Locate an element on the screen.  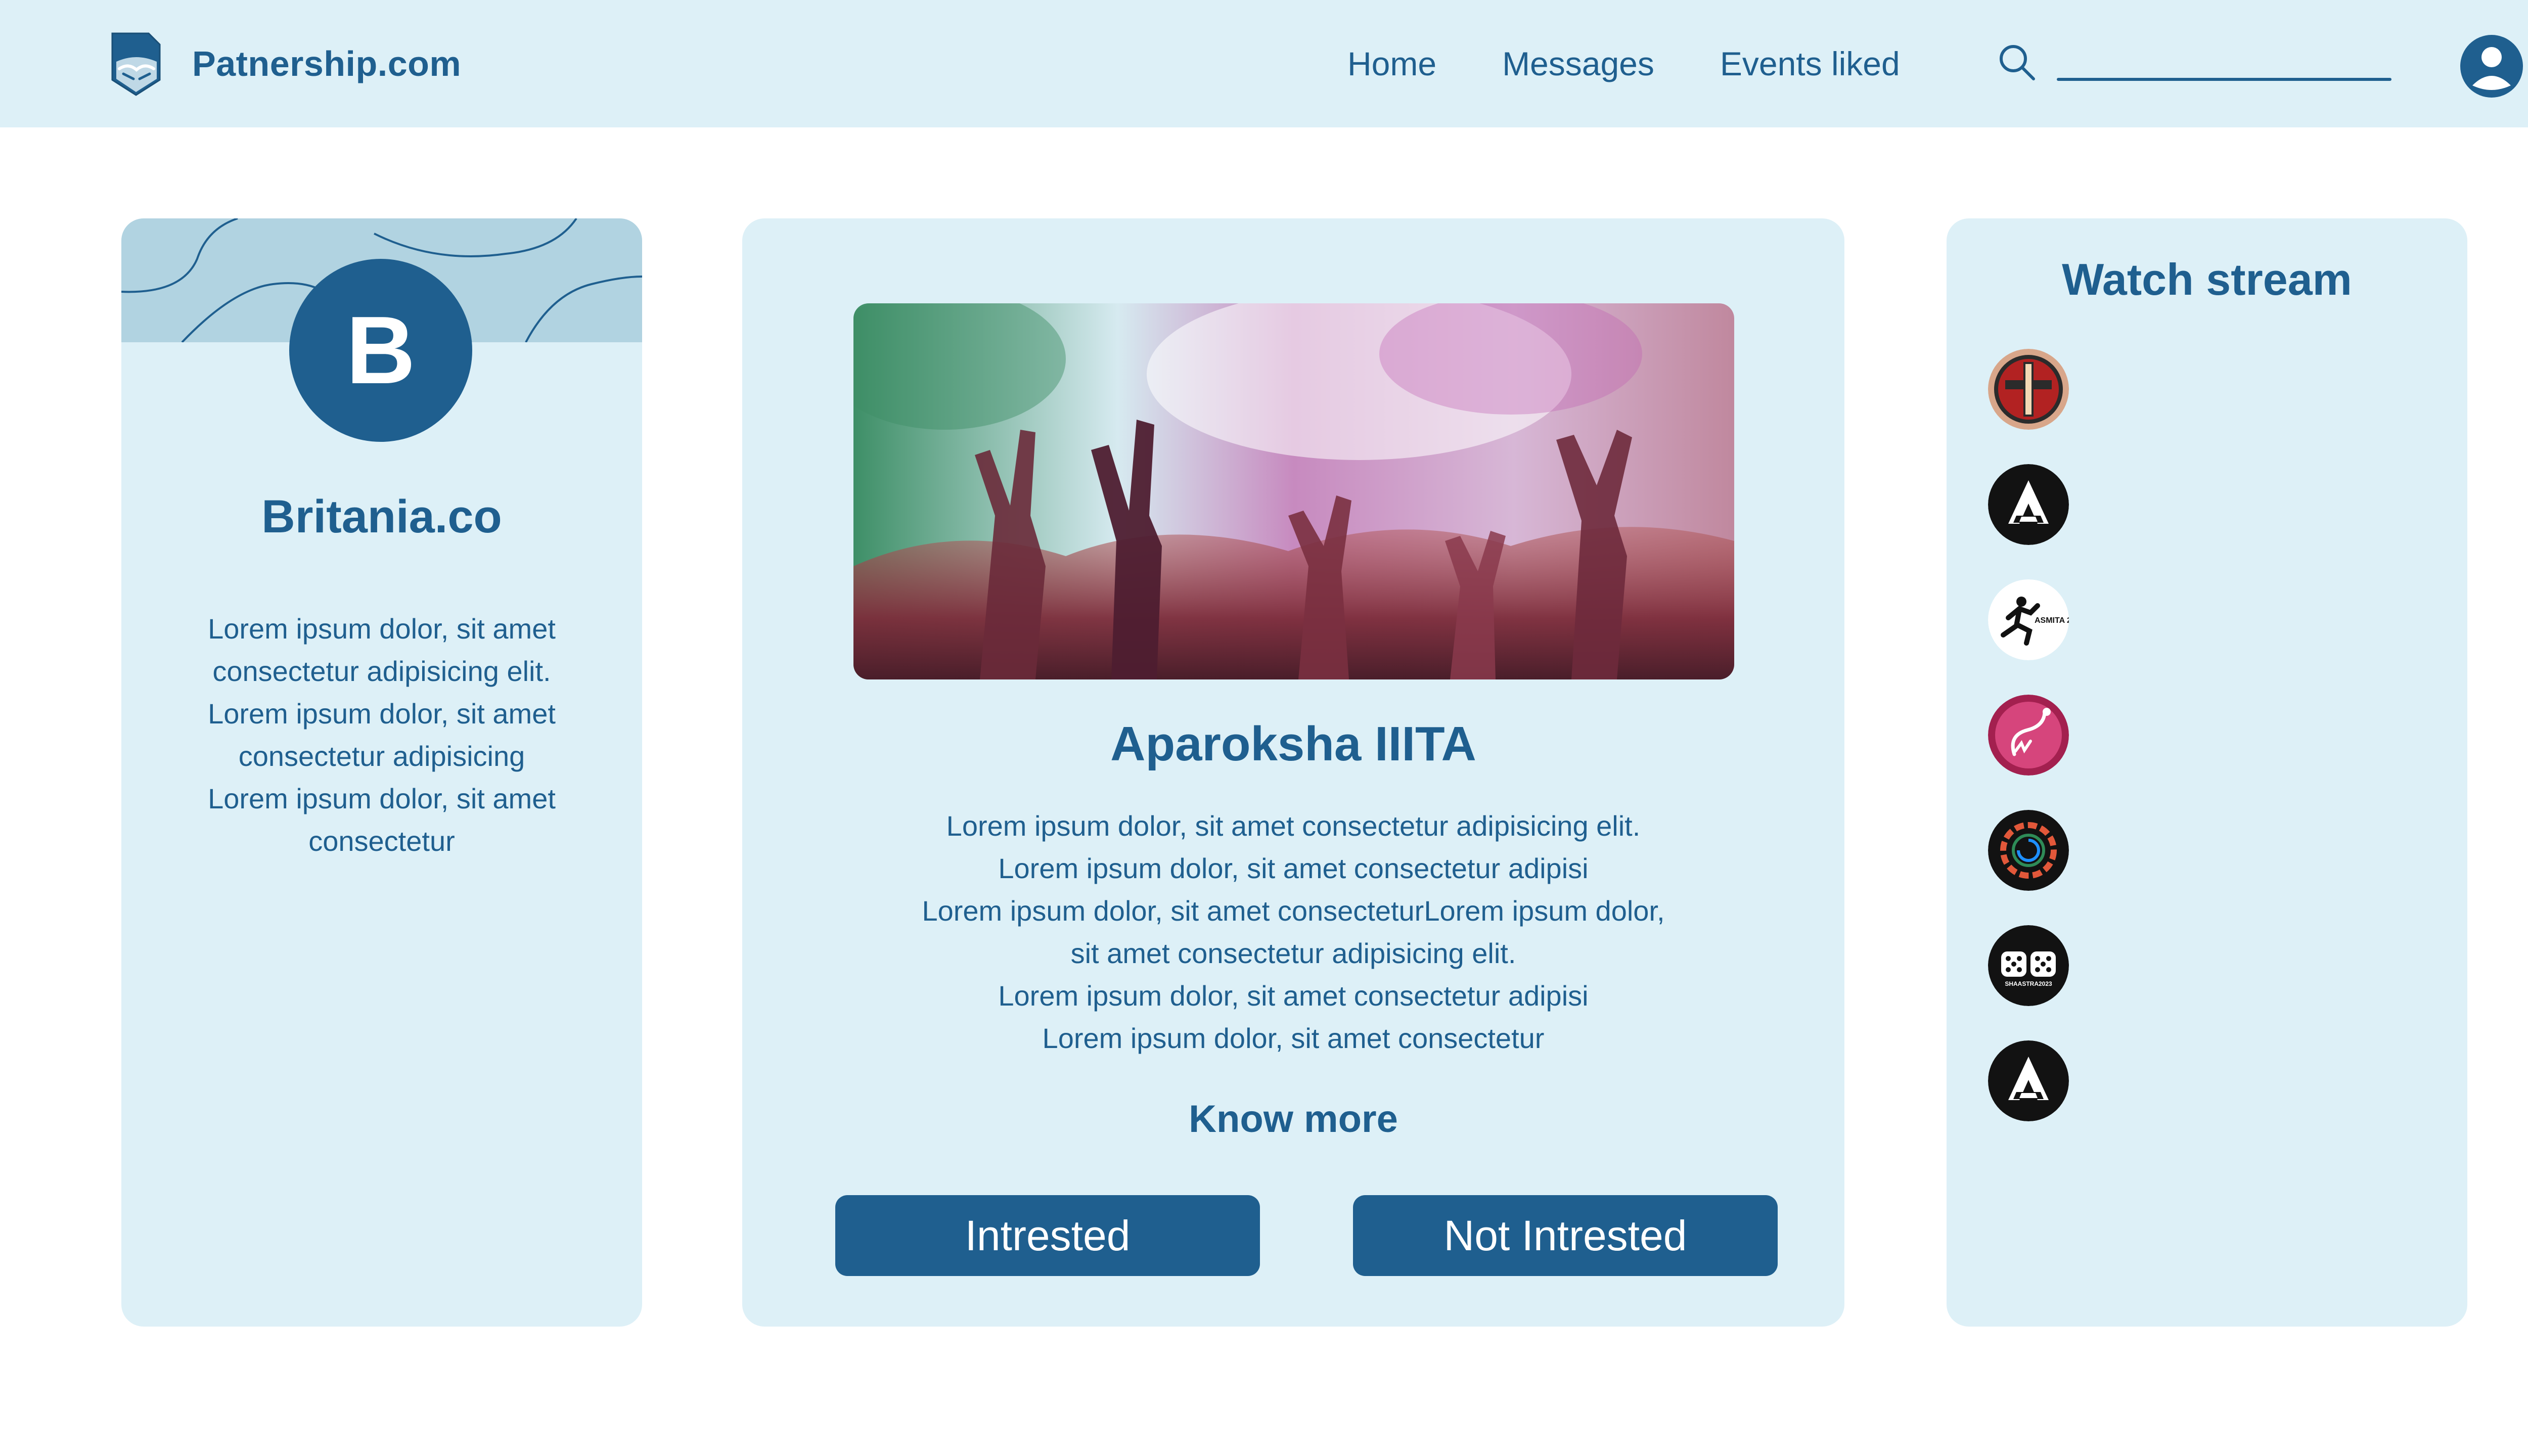
event-desc-line: sit amet consectetur adipisicing elit. is located at coordinates (1293, 953).